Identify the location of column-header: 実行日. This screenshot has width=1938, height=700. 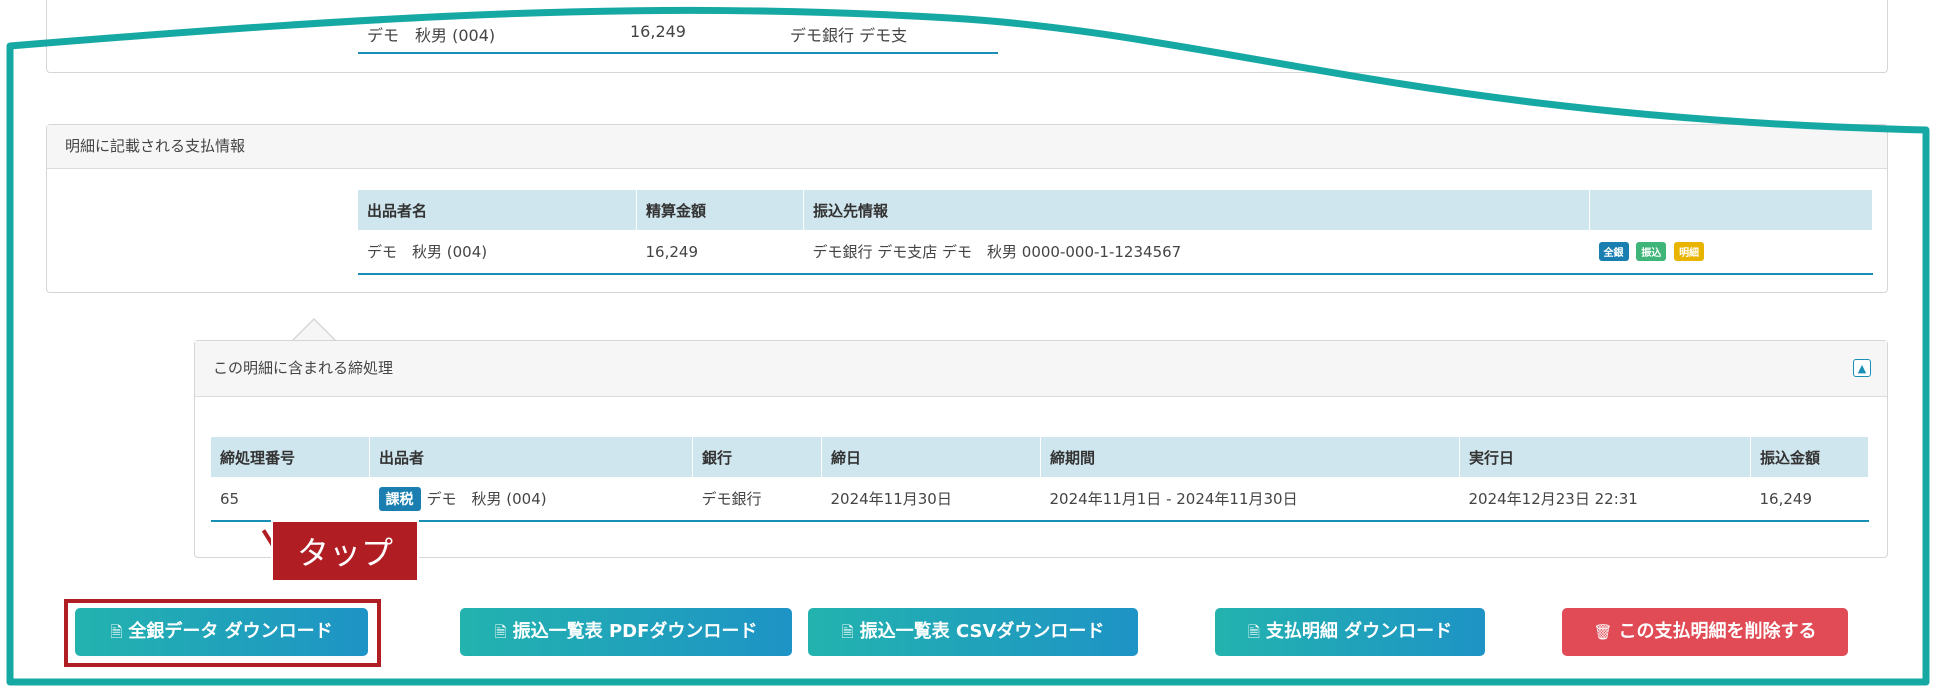
(1605, 457).